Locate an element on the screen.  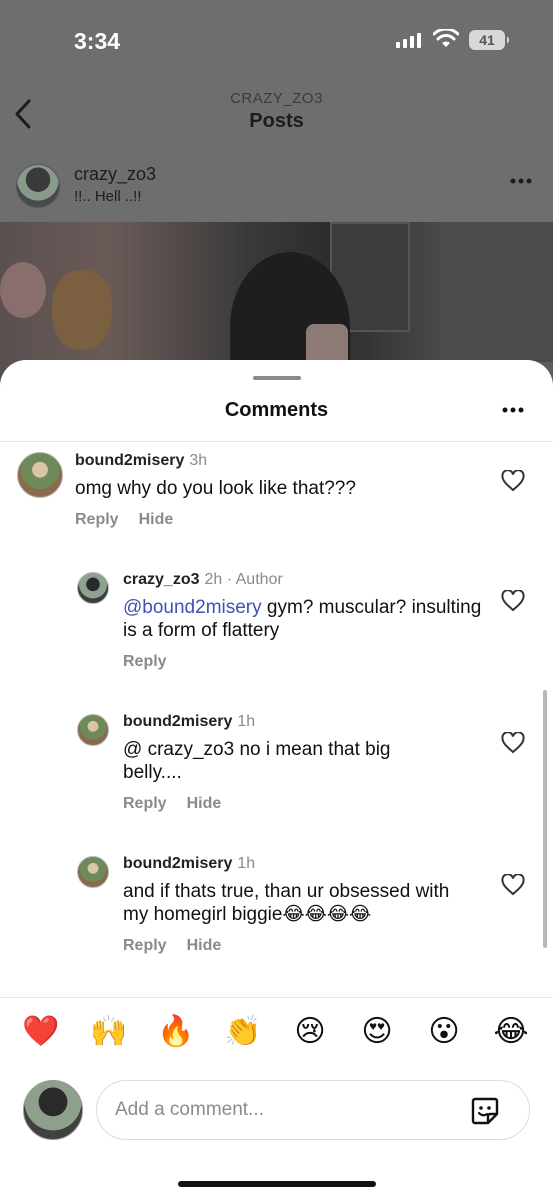
sheet-title: Comments is located at coordinates (276, 410).